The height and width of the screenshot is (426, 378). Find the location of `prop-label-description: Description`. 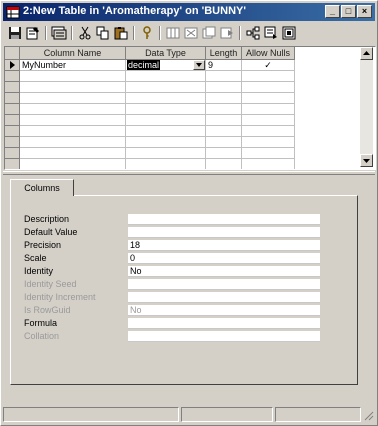

prop-label-description: Description is located at coordinates (47, 219).